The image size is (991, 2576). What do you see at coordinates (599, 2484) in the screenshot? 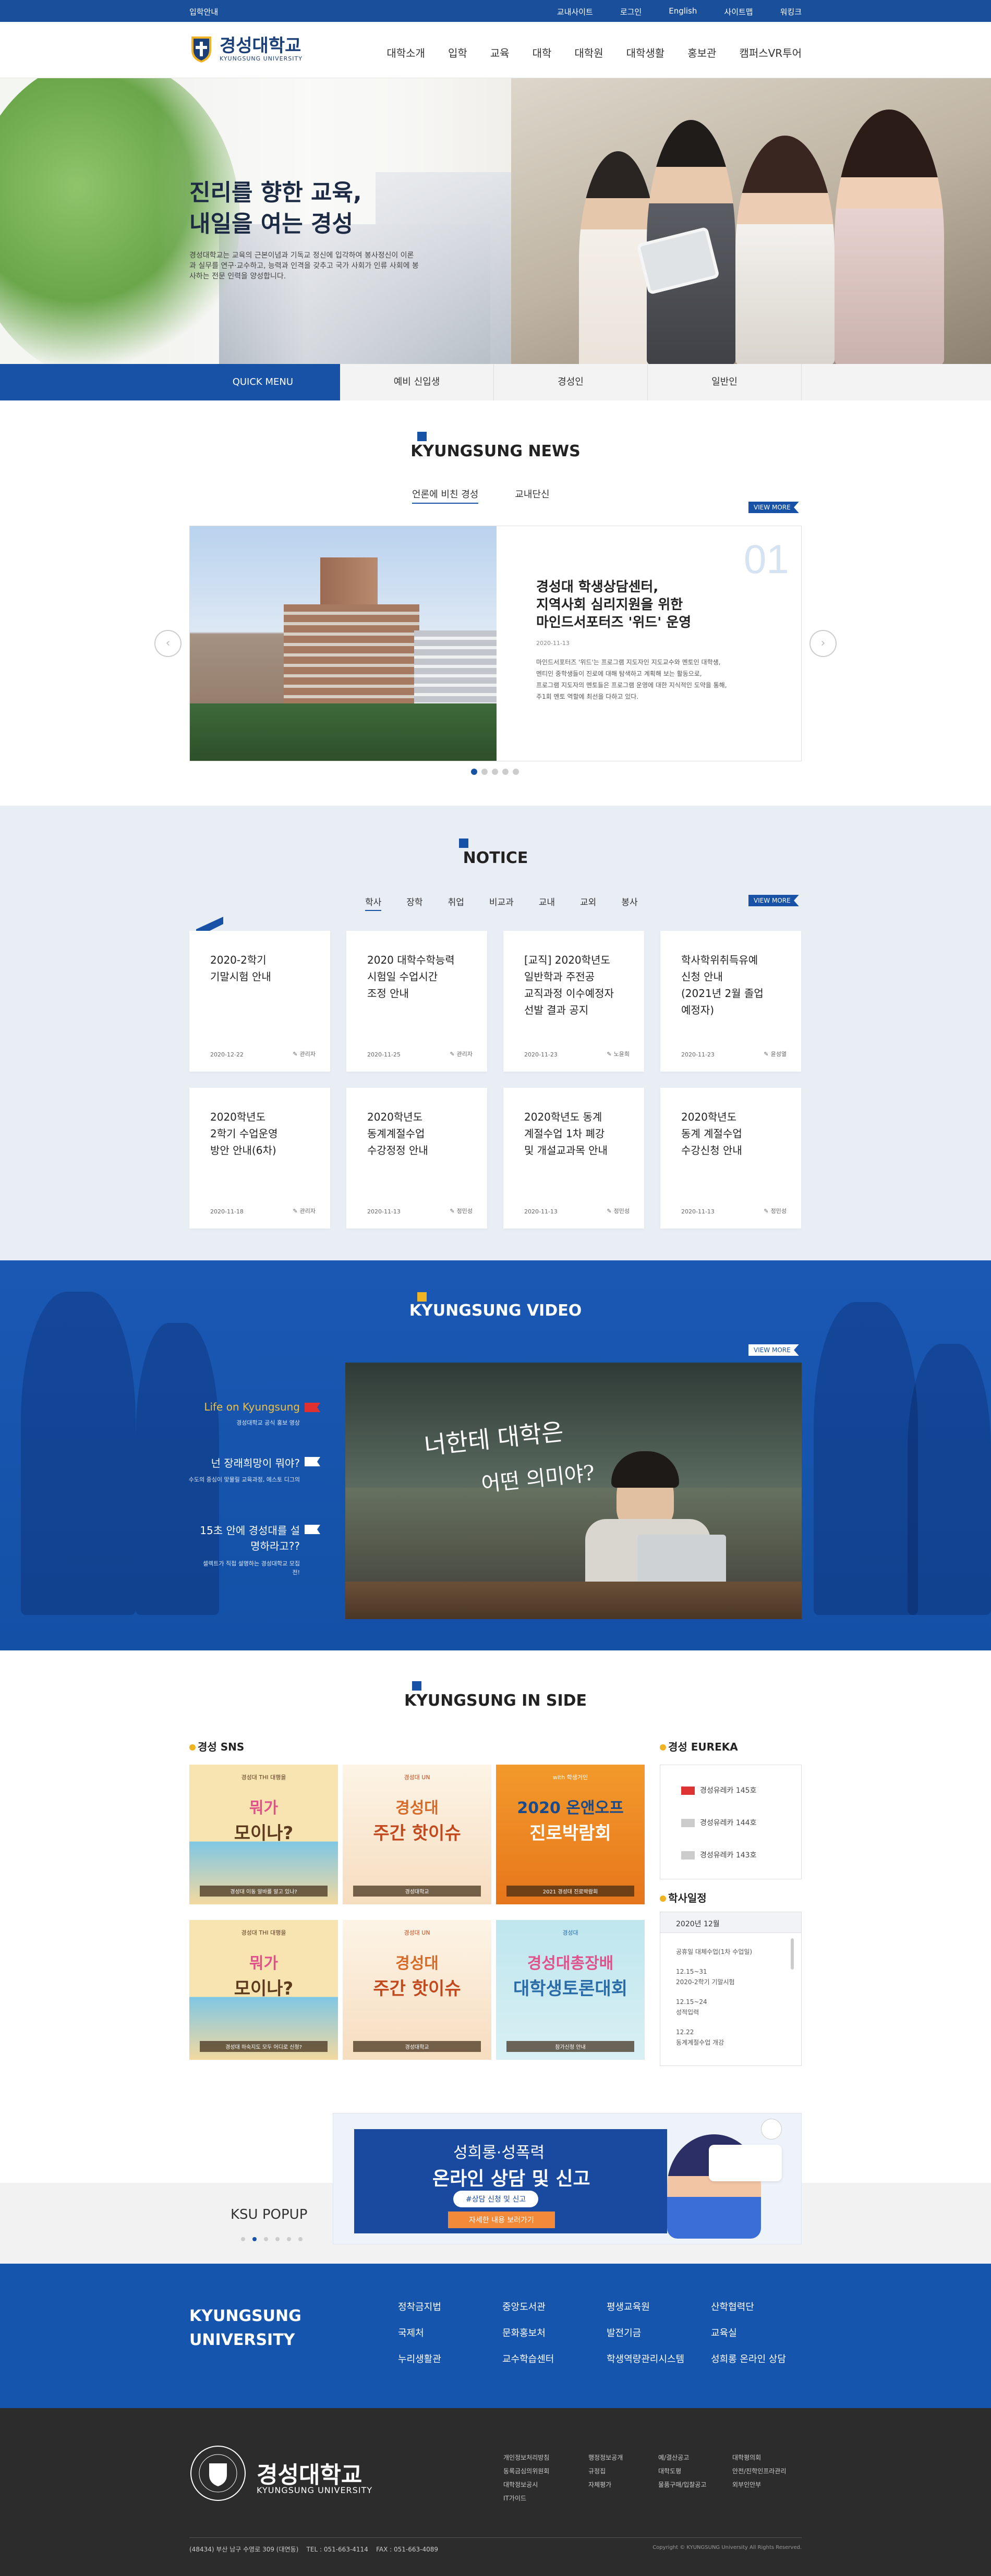
I see `footer-small-link: 자체평가` at bounding box center [599, 2484].